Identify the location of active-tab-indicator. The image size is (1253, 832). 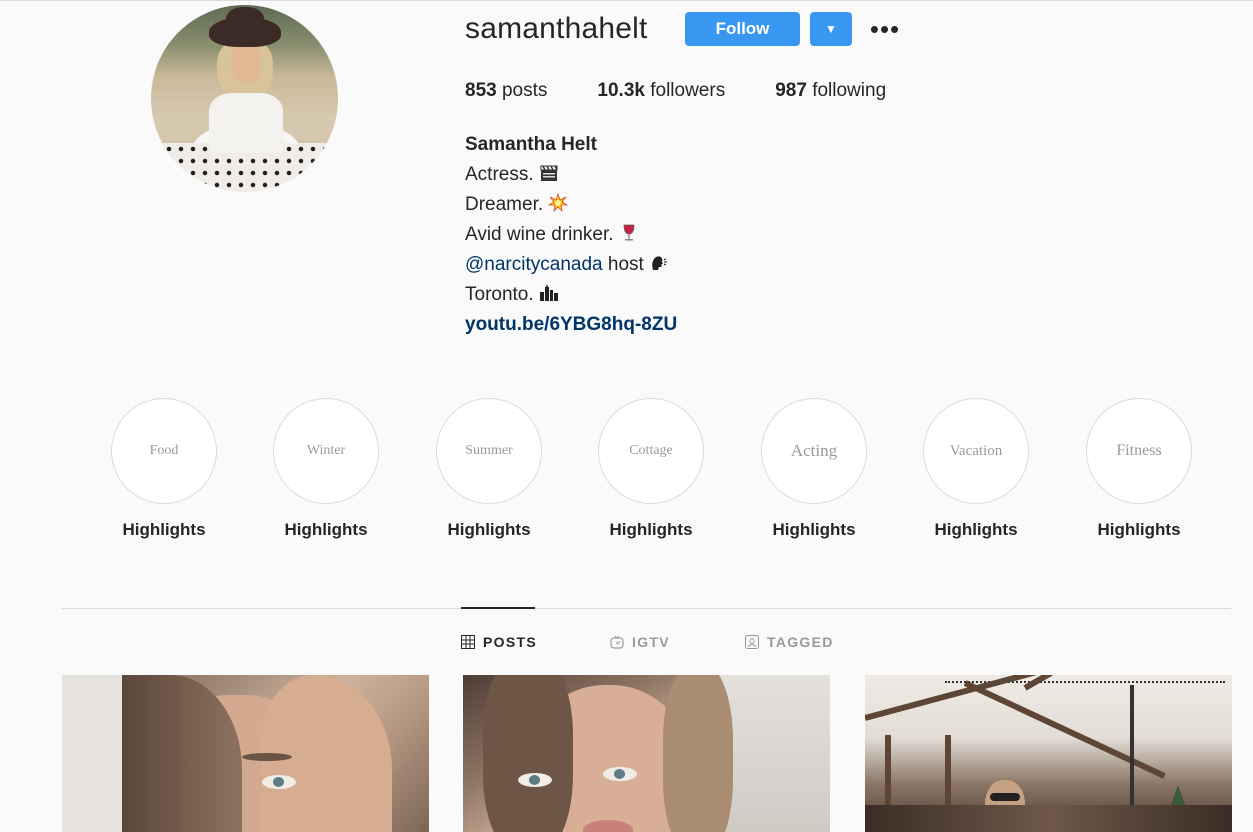
(498, 608).